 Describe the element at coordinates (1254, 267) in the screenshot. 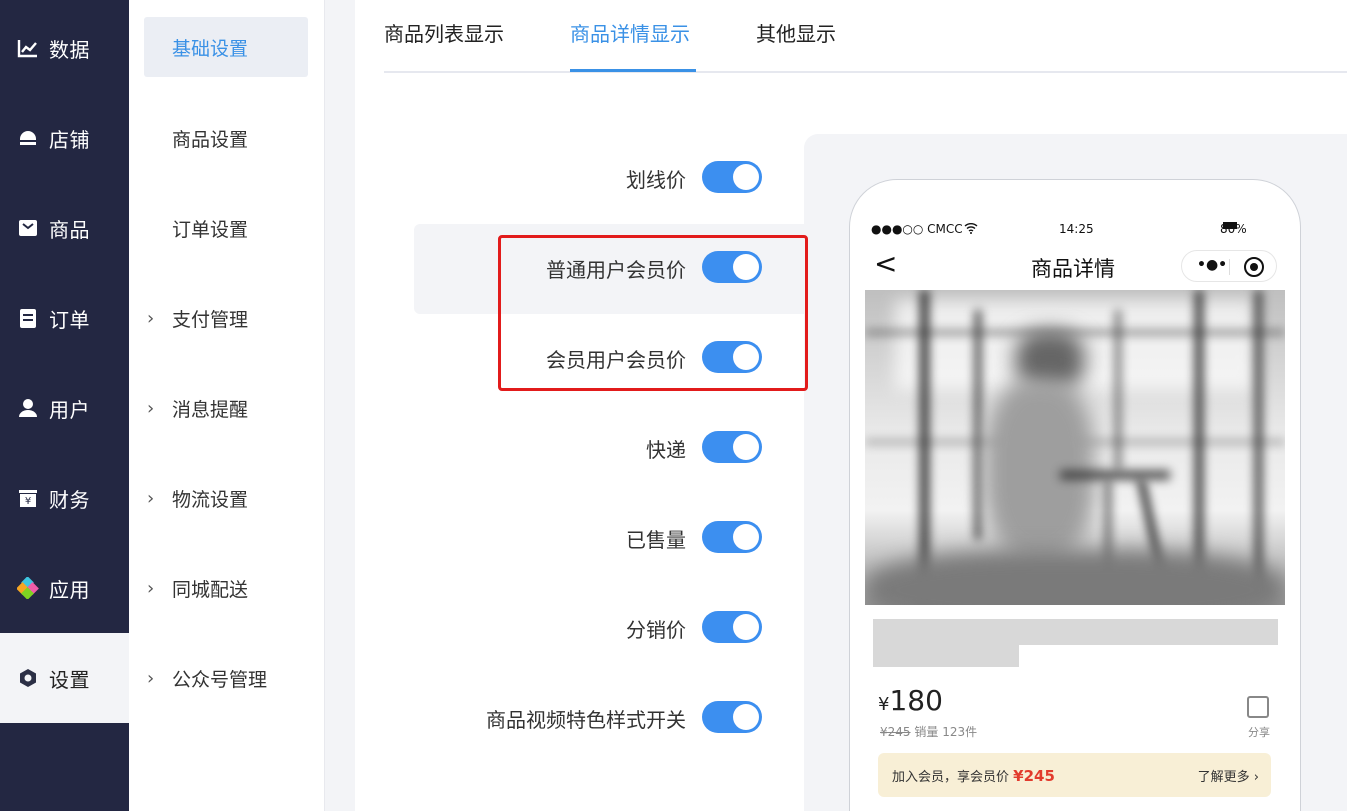

I see `close-target-icon` at that location.